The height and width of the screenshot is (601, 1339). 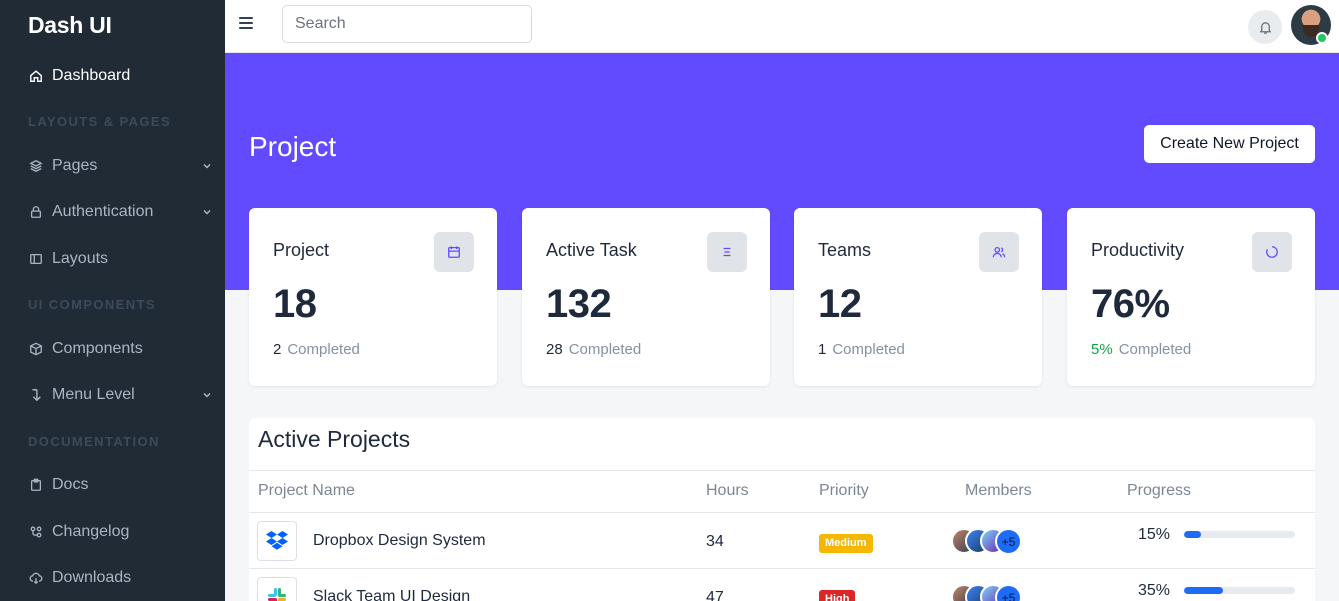 I want to click on project-name: Dropbox Design System, so click(x=399, y=541).